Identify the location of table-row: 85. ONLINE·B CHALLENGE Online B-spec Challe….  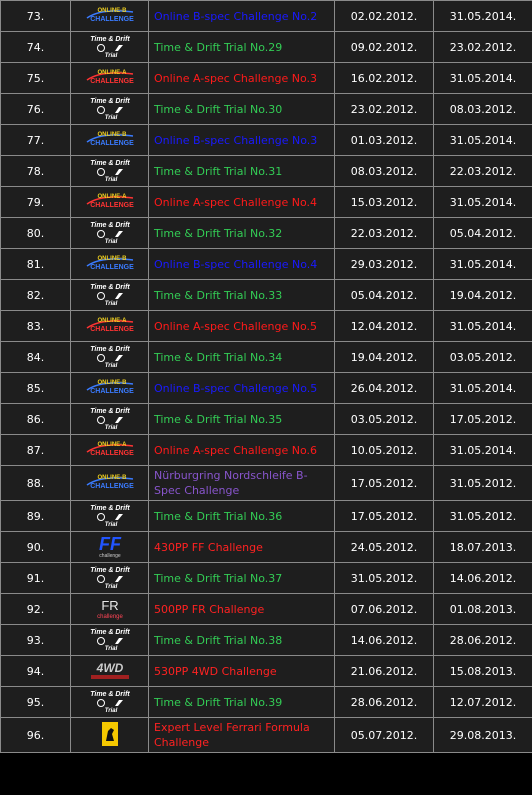
(266, 388).